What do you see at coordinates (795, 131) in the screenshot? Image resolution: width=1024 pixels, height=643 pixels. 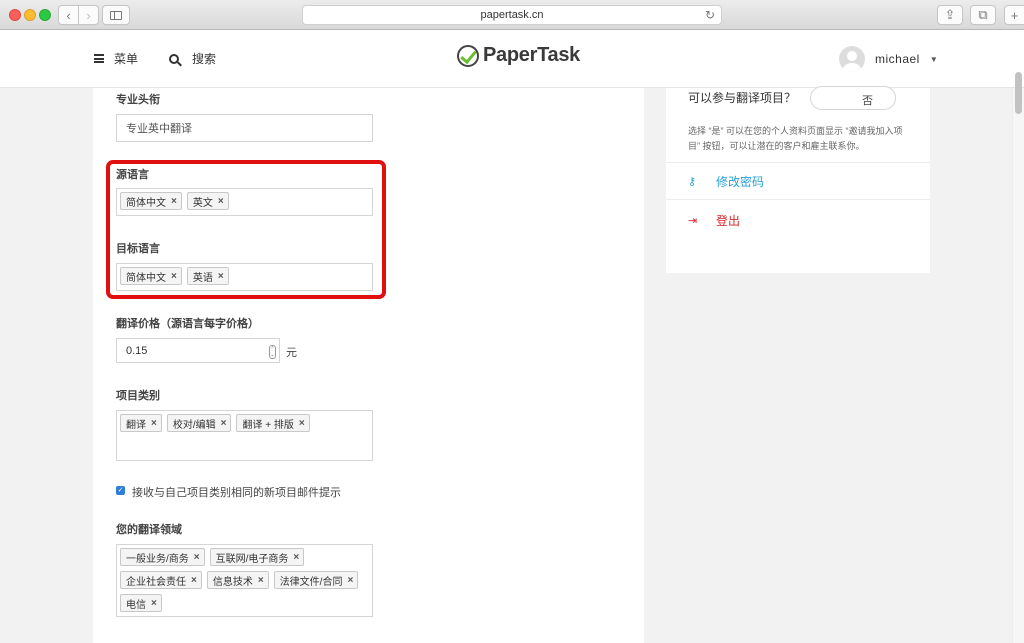 I see `invite-description-line: 选择 “是” 可以在您的个人资料页面显示 “邀请我加入项` at bounding box center [795, 131].